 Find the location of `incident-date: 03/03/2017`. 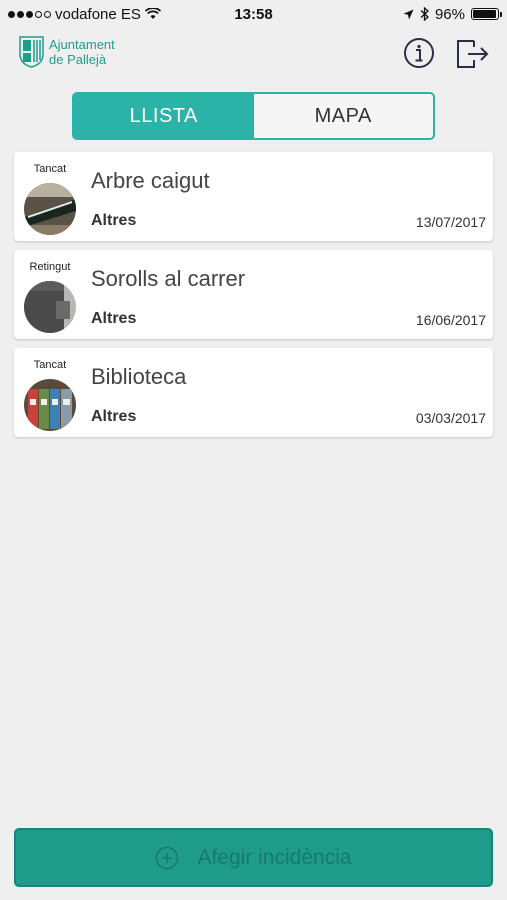

incident-date: 03/03/2017 is located at coordinates (450, 418).